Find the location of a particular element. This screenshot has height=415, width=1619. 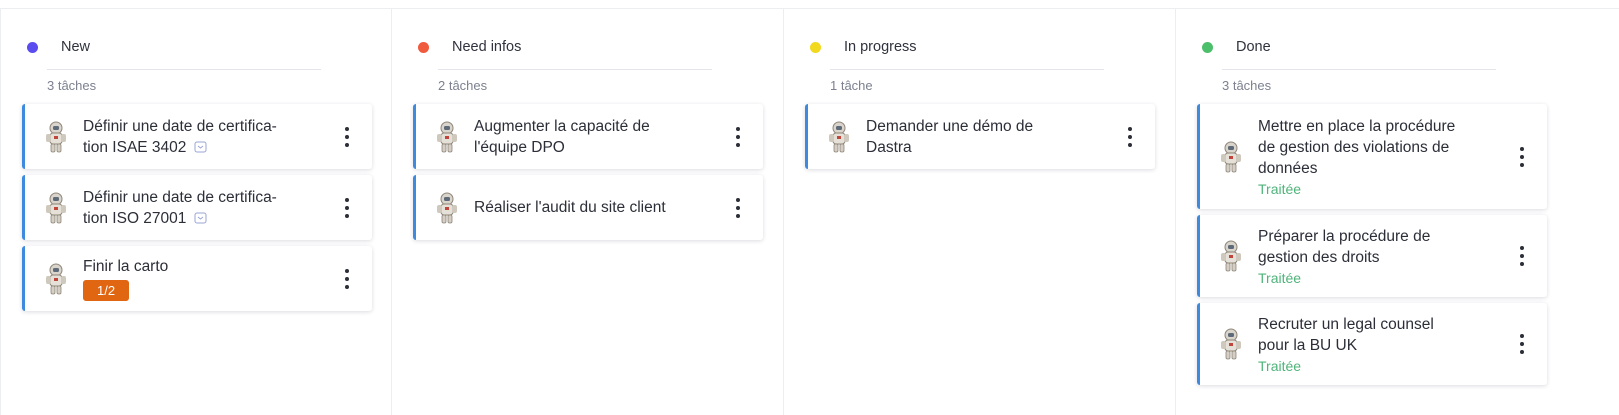

column-header: Done is located at coordinates (1236, 47).